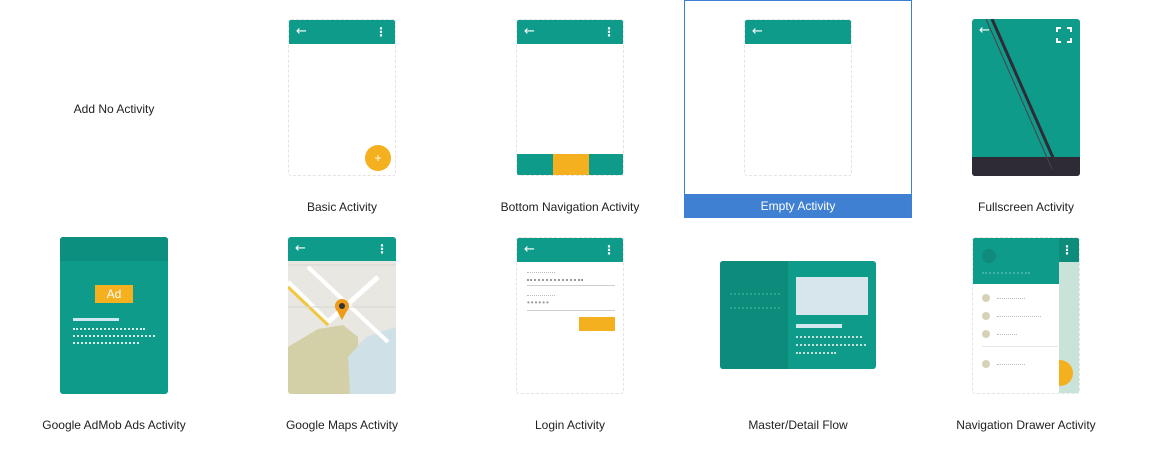 The width and height of the screenshot is (1149, 453). I want to click on navigation-drawer-preview: ⋮, so click(1026, 315).